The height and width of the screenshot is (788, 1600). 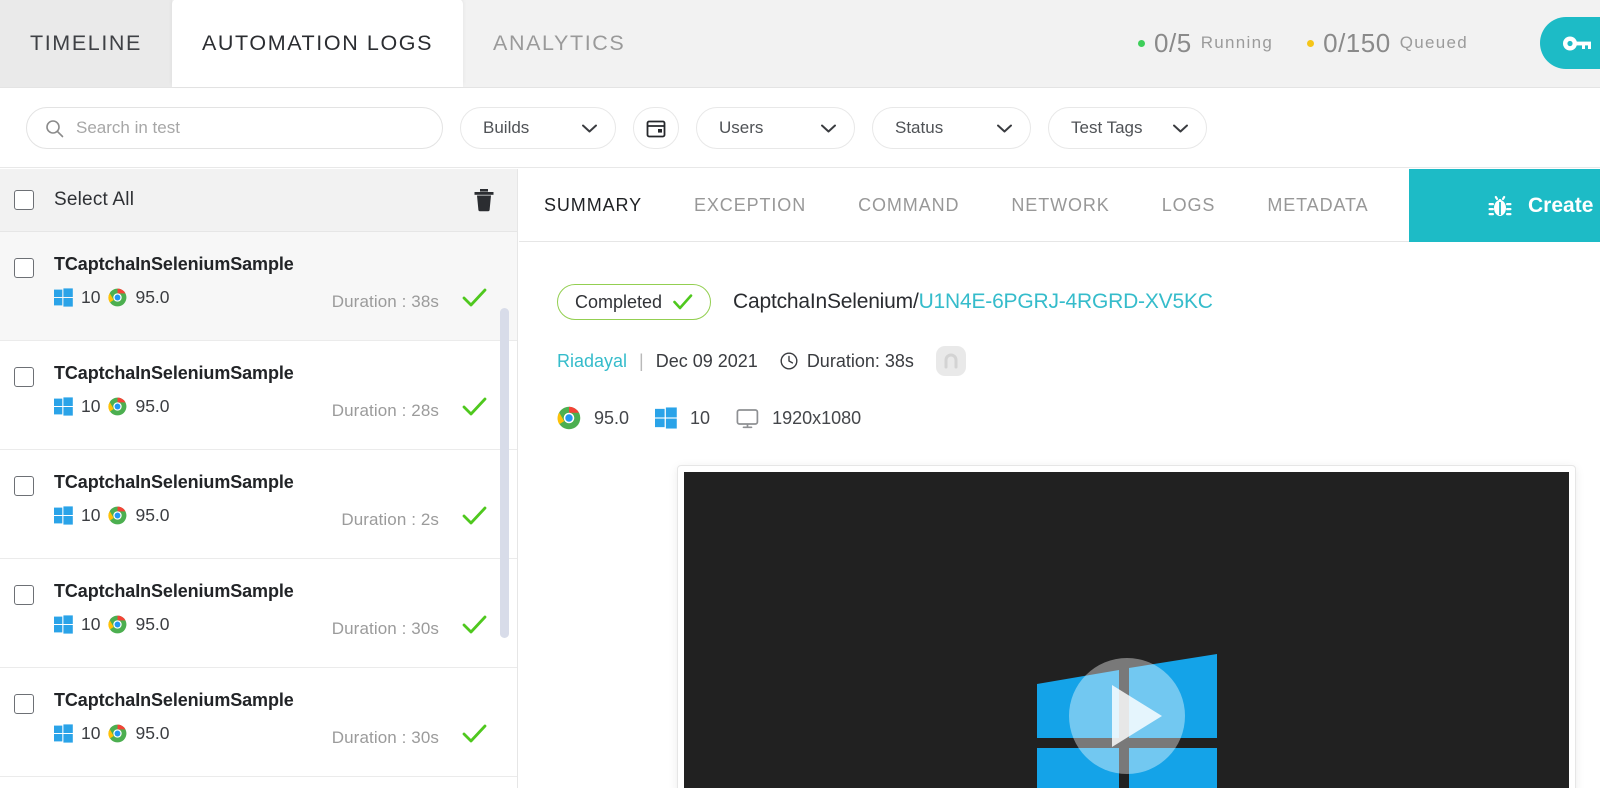 I want to click on top-status-area: 0/5 Running 0/150 Queued, so click(x=1369, y=43).